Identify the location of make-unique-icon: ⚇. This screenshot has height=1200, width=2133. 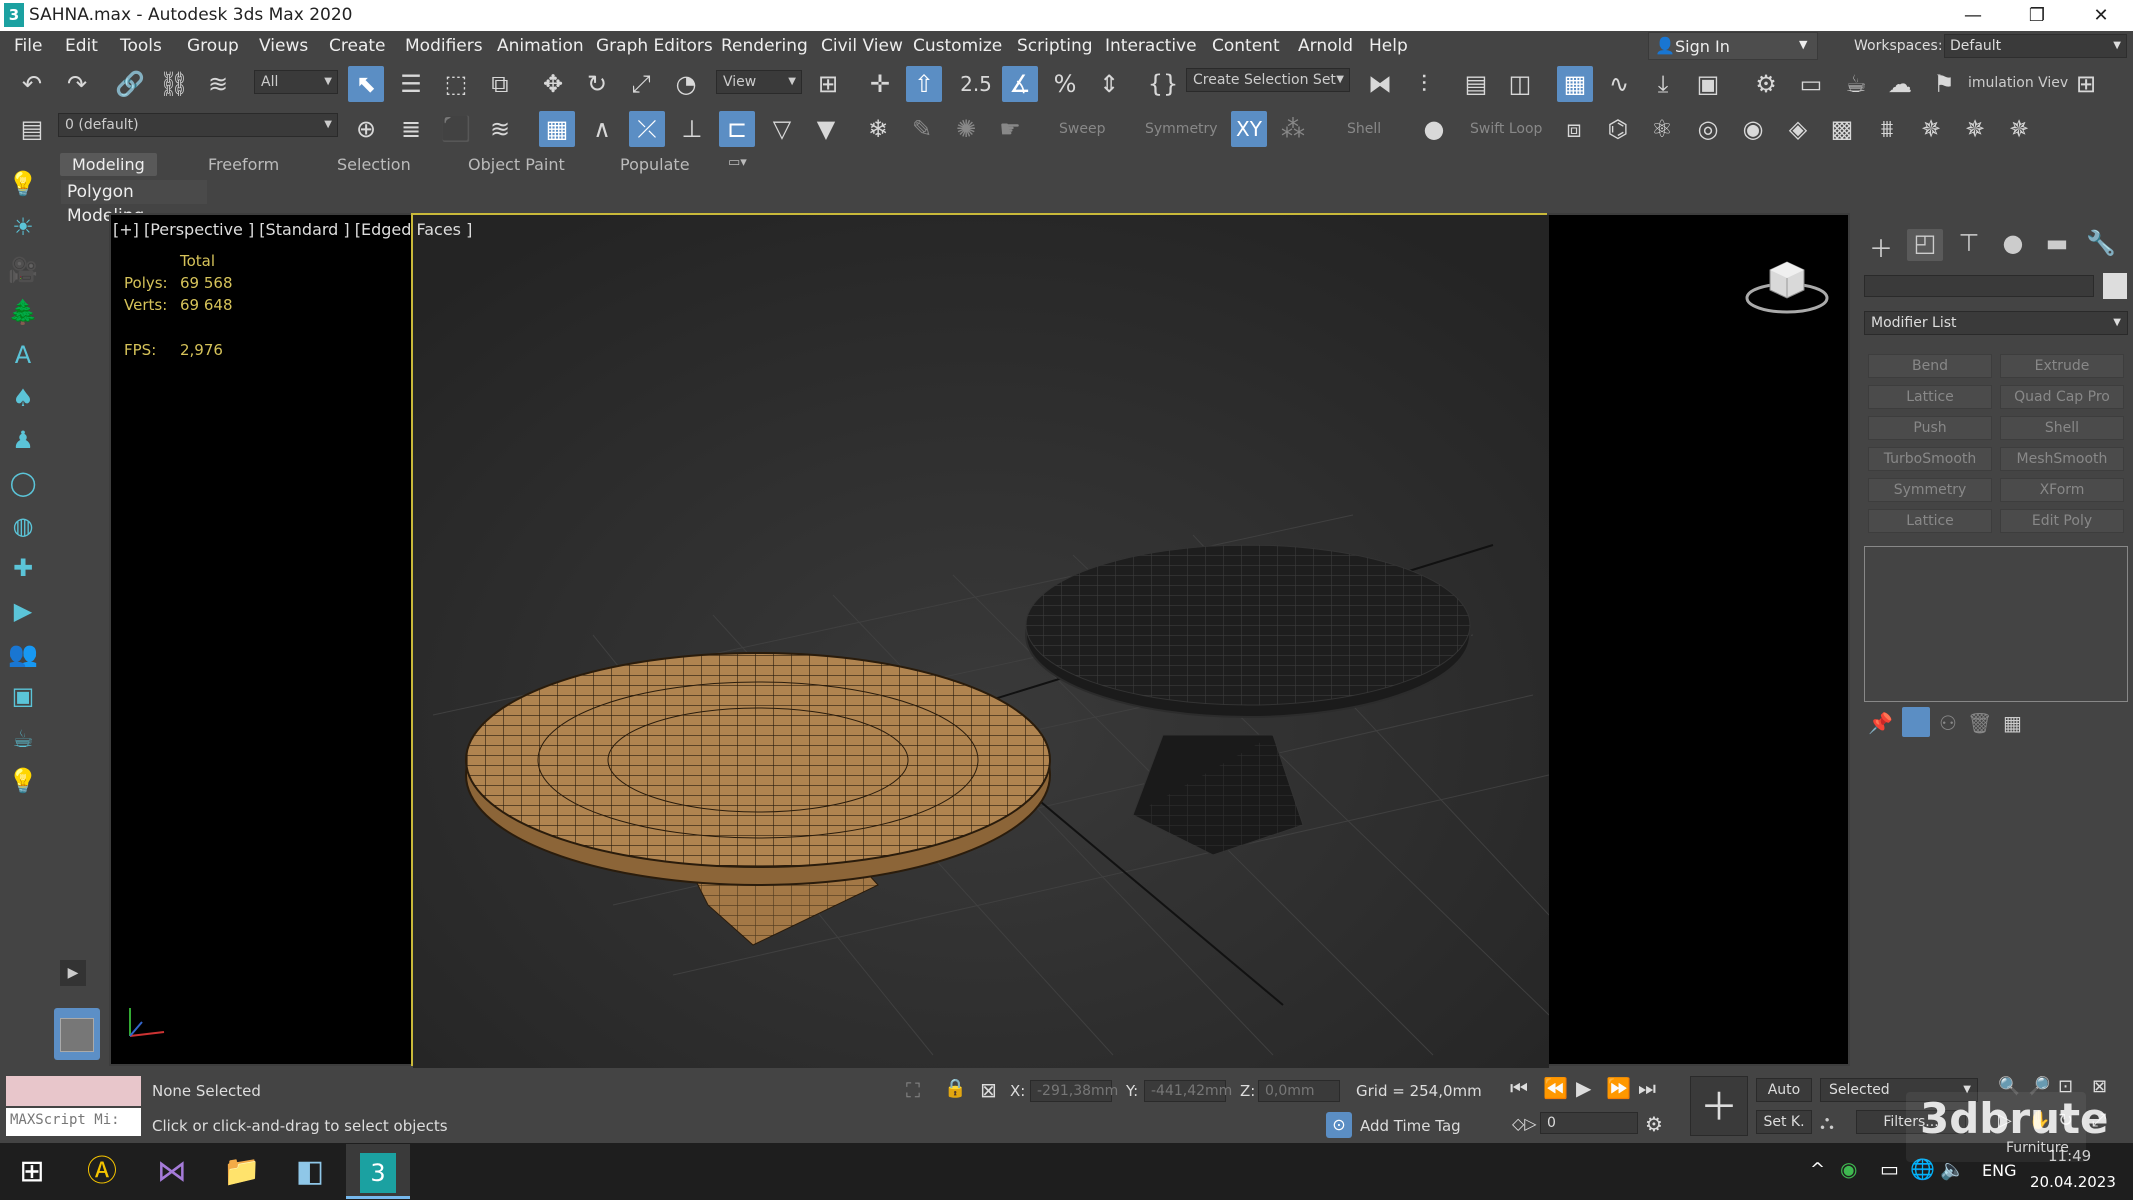
(1948, 723).